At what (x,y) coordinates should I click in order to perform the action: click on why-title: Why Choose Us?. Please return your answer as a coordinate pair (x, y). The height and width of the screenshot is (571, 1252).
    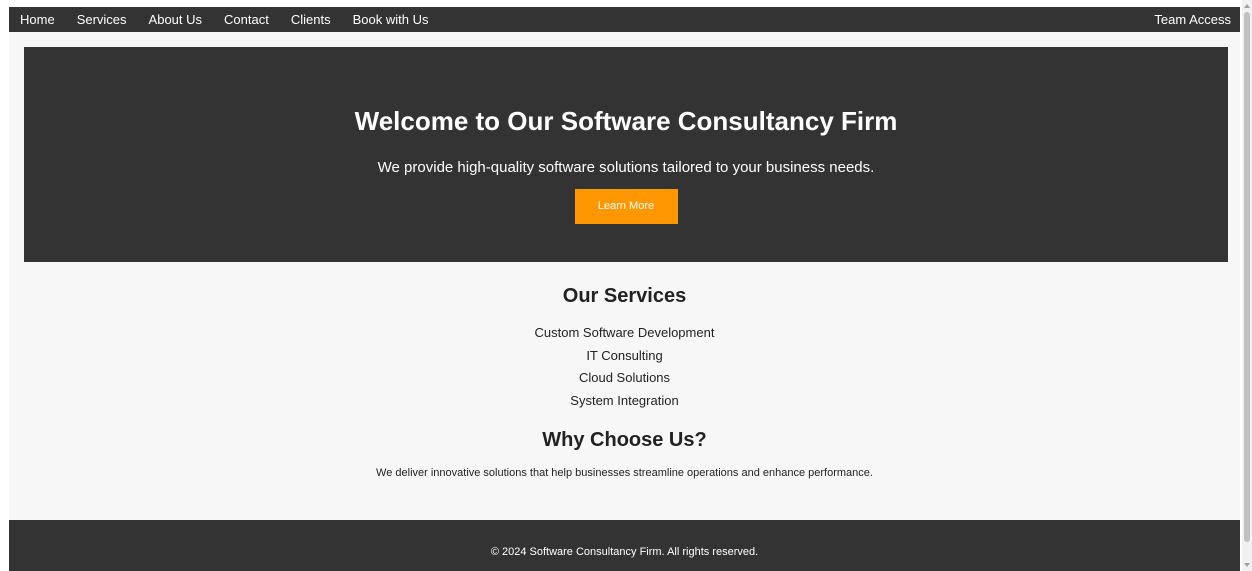
    Looking at the image, I should click on (624, 440).